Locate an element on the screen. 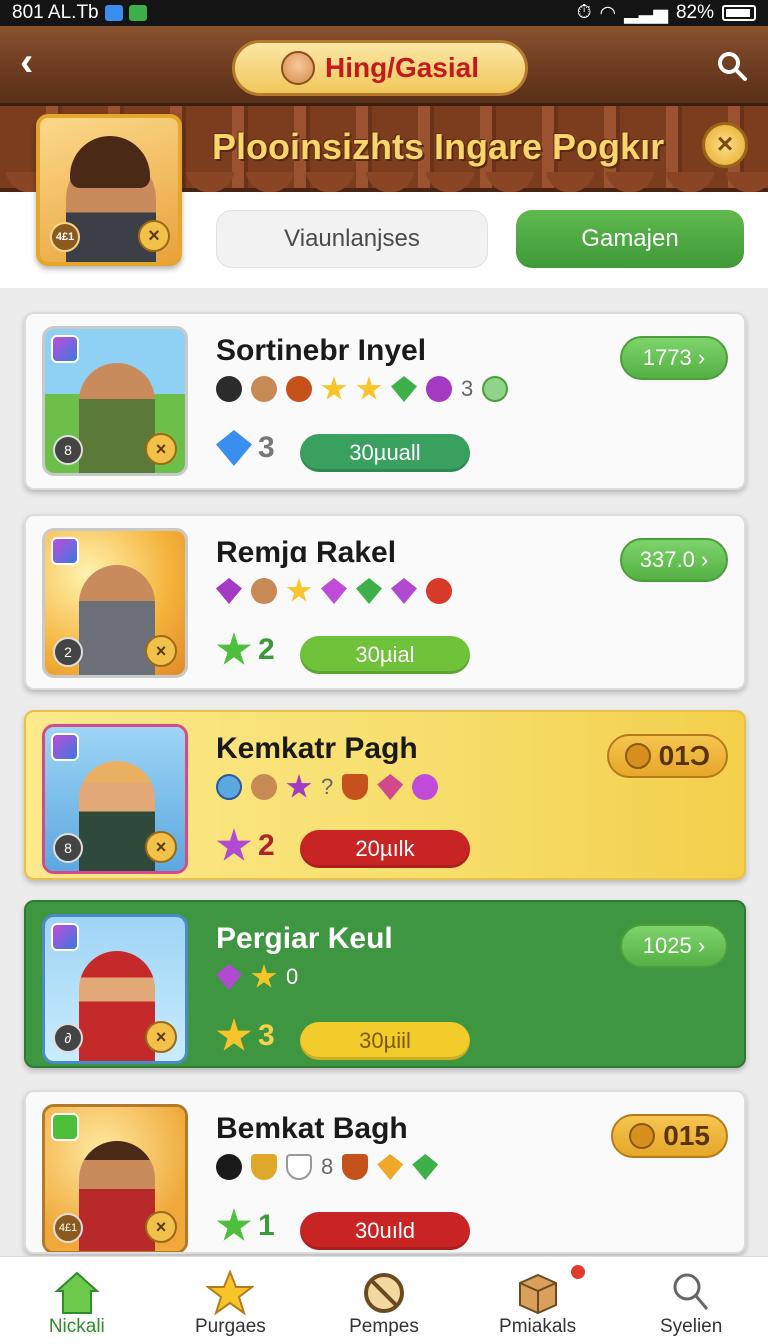 The height and width of the screenshot is (1344, 768). item-icons is located at coordinates (334, 591).